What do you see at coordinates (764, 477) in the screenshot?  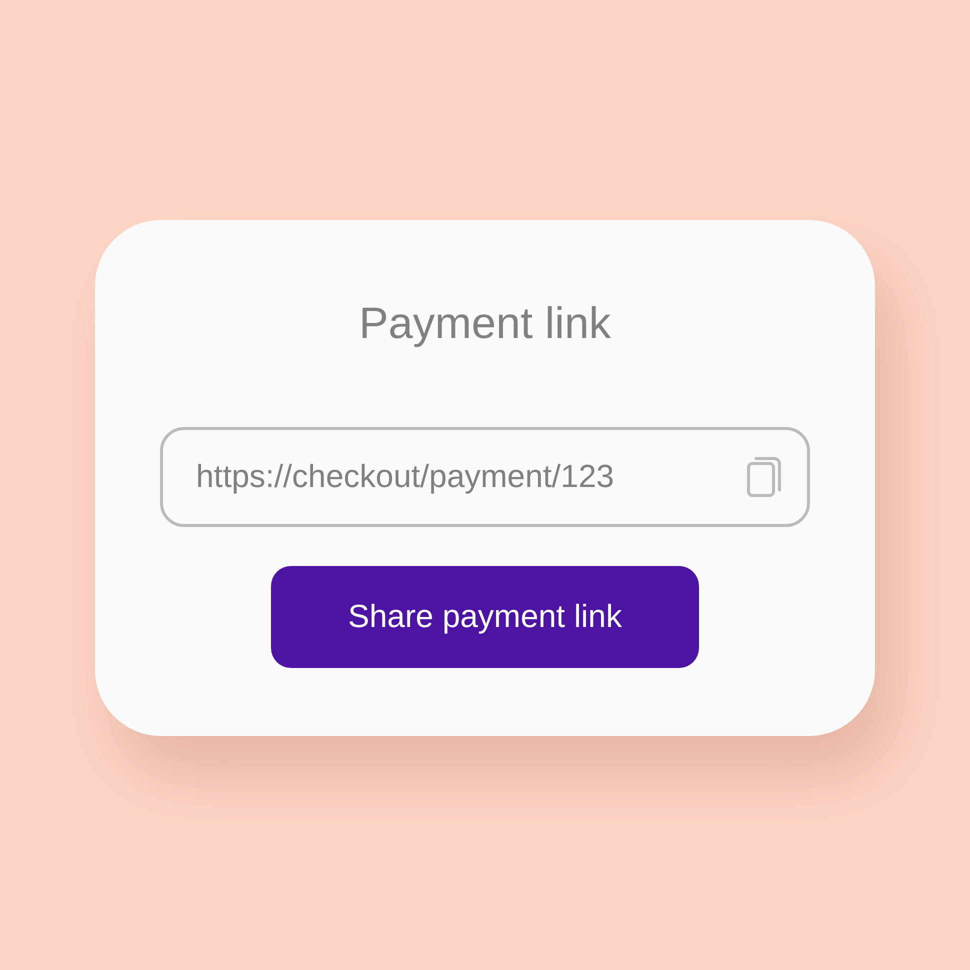 I see `copy-icon` at bounding box center [764, 477].